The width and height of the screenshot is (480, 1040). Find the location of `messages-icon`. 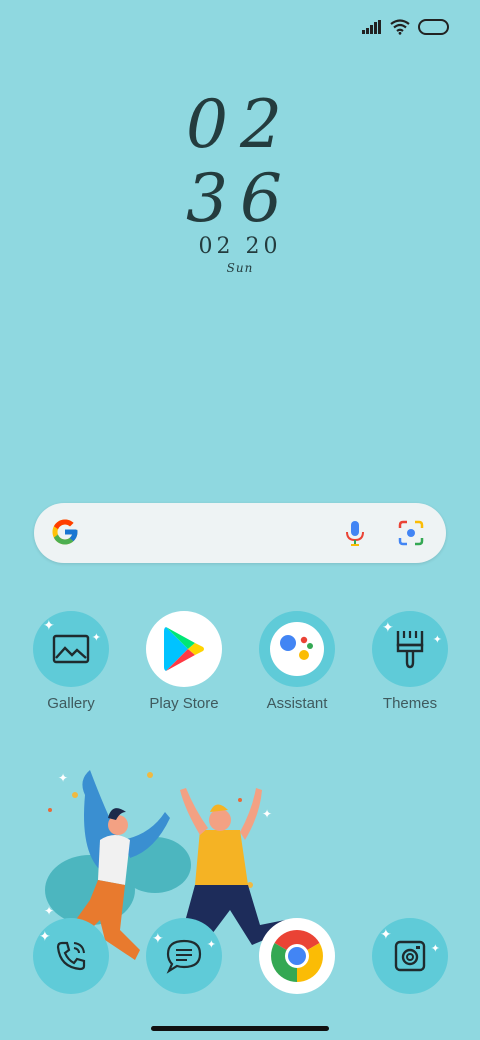

messages-icon is located at coordinates (184, 956).